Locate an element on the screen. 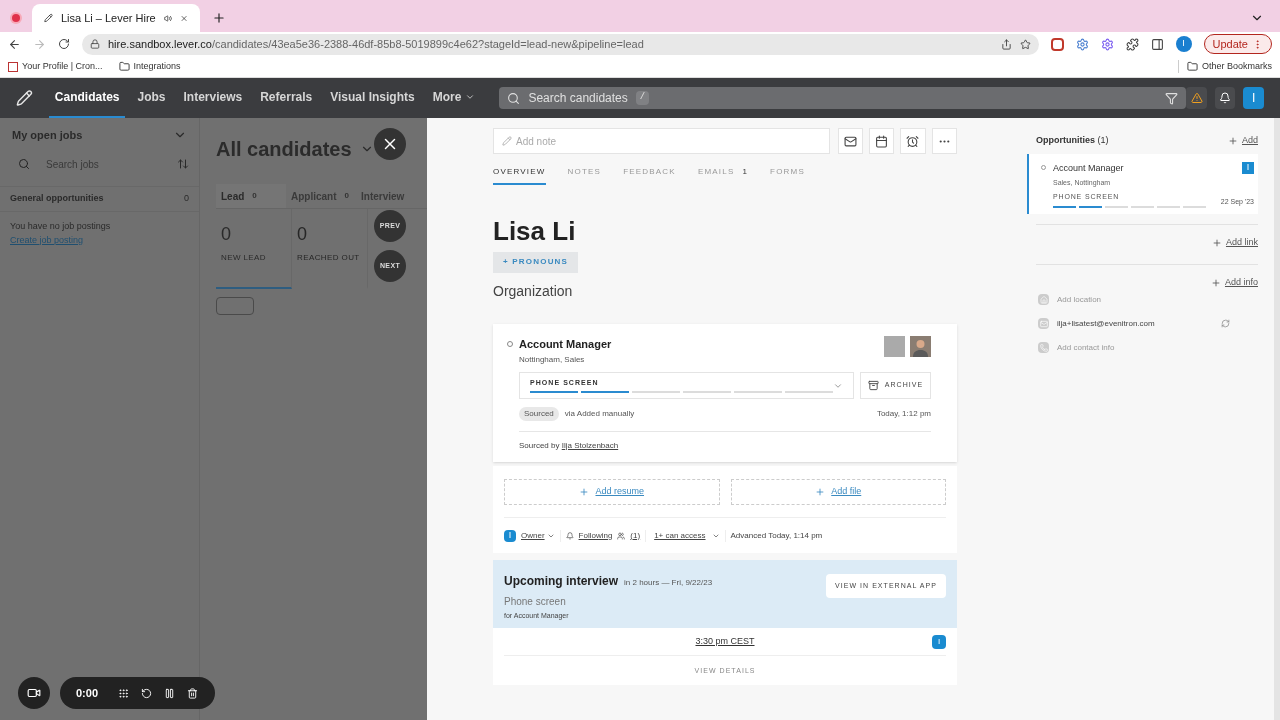 This screenshot has width=1280, height=720. alarm-clock-icon is located at coordinates (913, 141).